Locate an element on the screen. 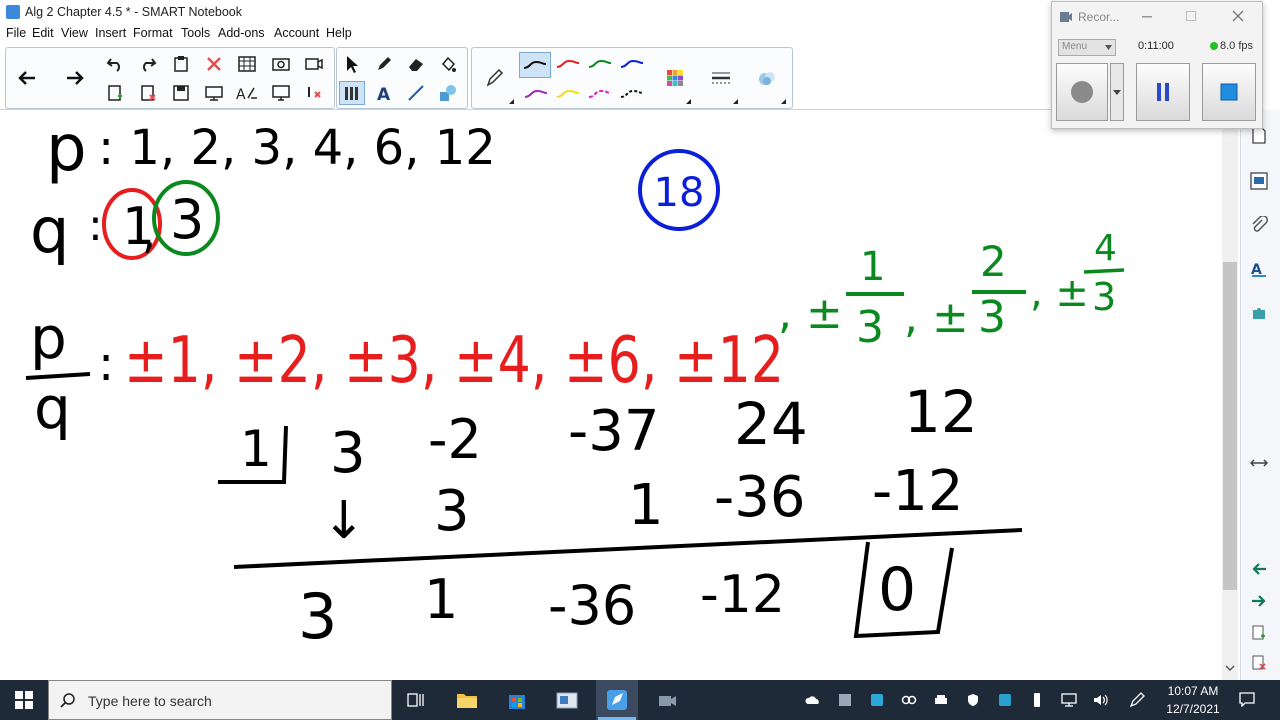  green-denominator-3: 3 is located at coordinates (1104, 297).